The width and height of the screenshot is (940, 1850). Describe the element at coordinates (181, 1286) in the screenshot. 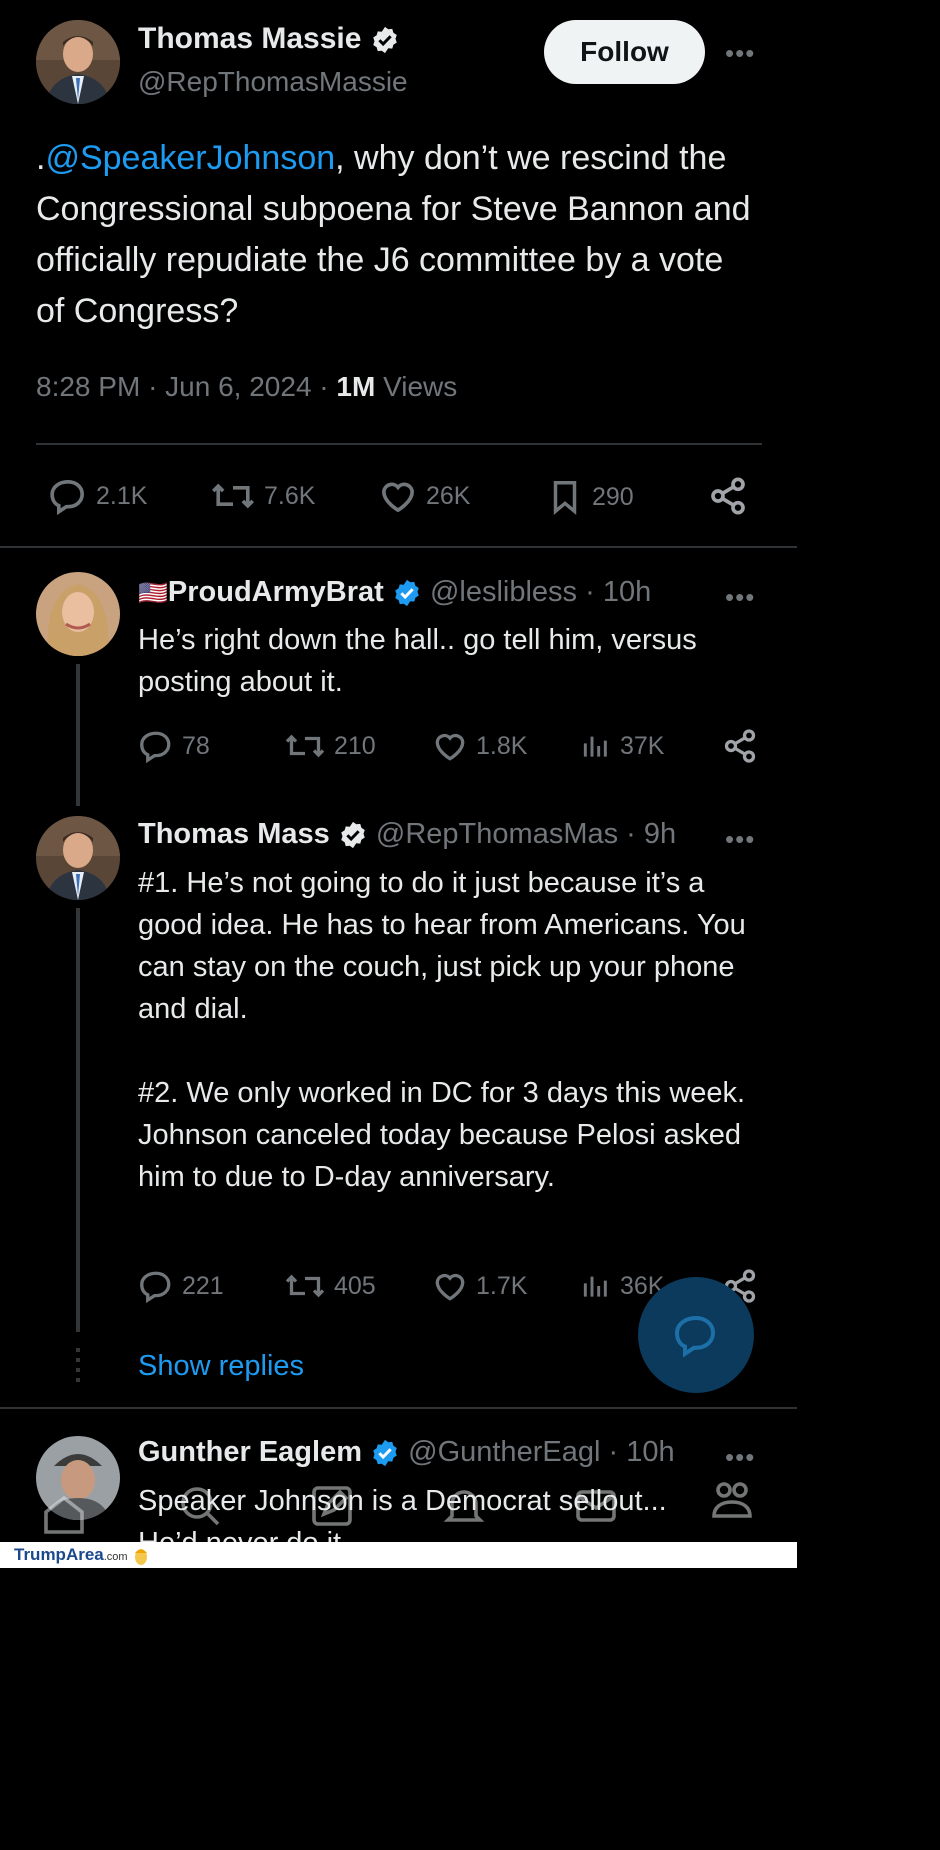

I see `reply-button: 221` at that location.